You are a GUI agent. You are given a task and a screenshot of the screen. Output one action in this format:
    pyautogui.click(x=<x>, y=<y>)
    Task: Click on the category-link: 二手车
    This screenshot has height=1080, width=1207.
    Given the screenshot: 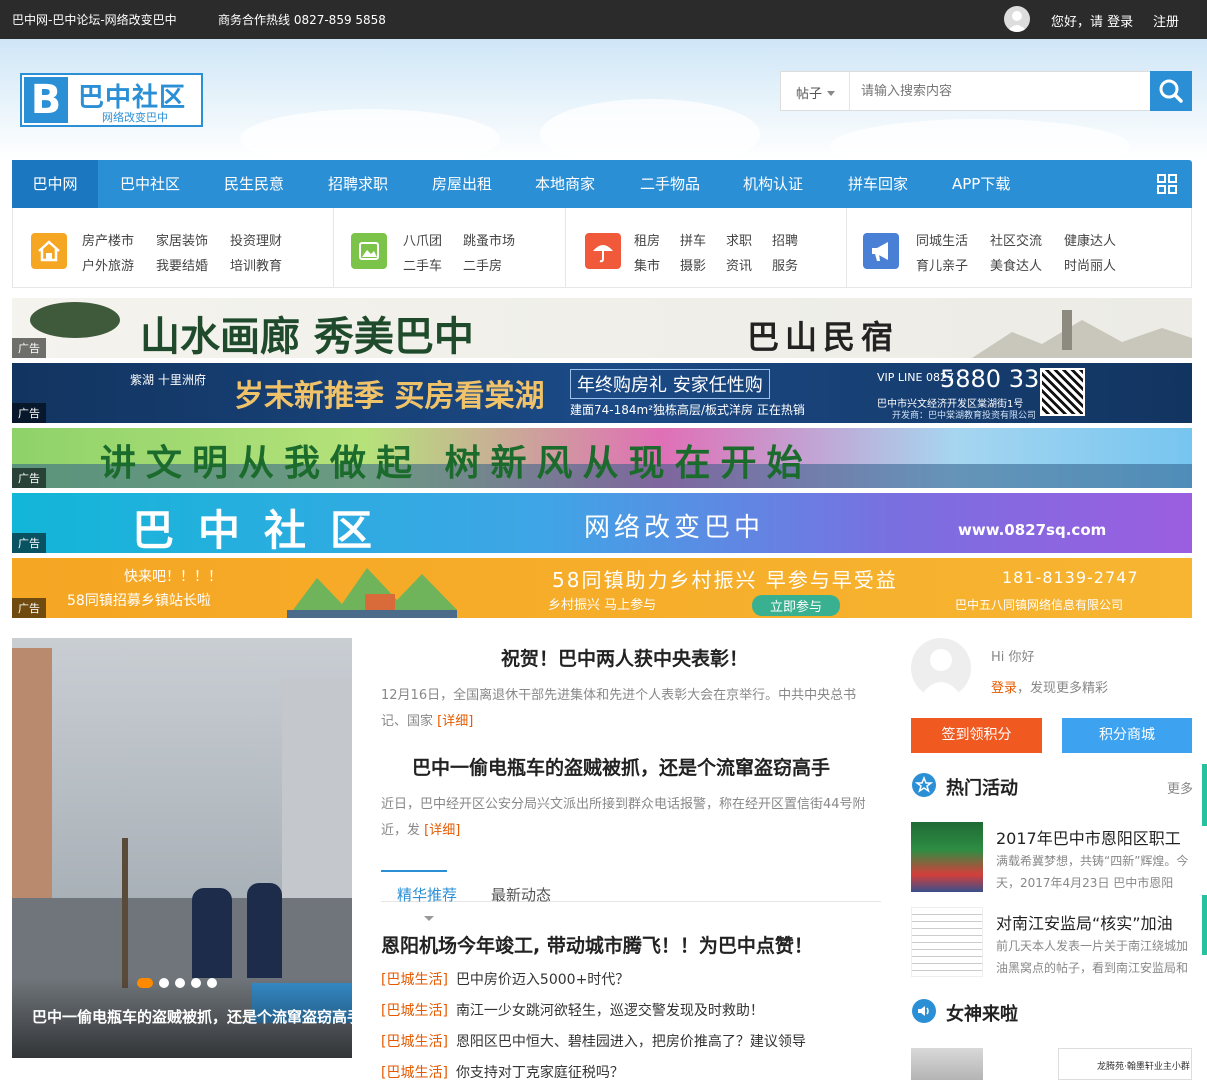 What is the action you would take?
    pyautogui.click(x=422, y=264)
    